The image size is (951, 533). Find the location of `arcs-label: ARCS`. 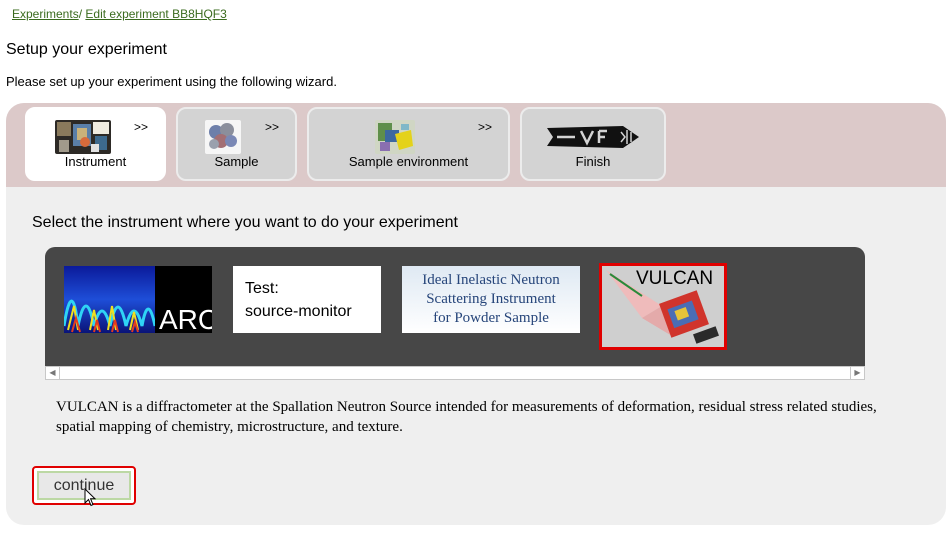

arcs-label: ARCS is located at coordinates (185, 318).